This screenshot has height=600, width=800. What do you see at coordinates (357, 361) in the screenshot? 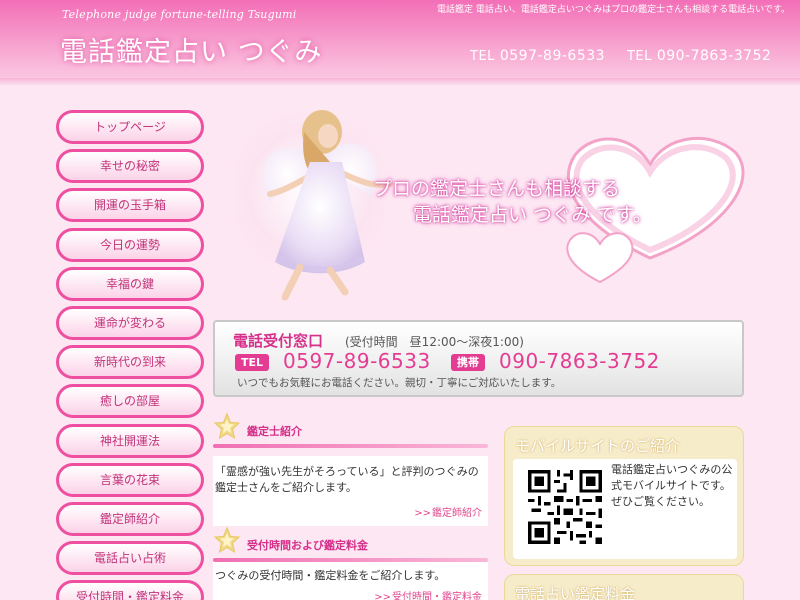
I see `landline-number: 0597-89-6533` at bounding box center [357, 361].